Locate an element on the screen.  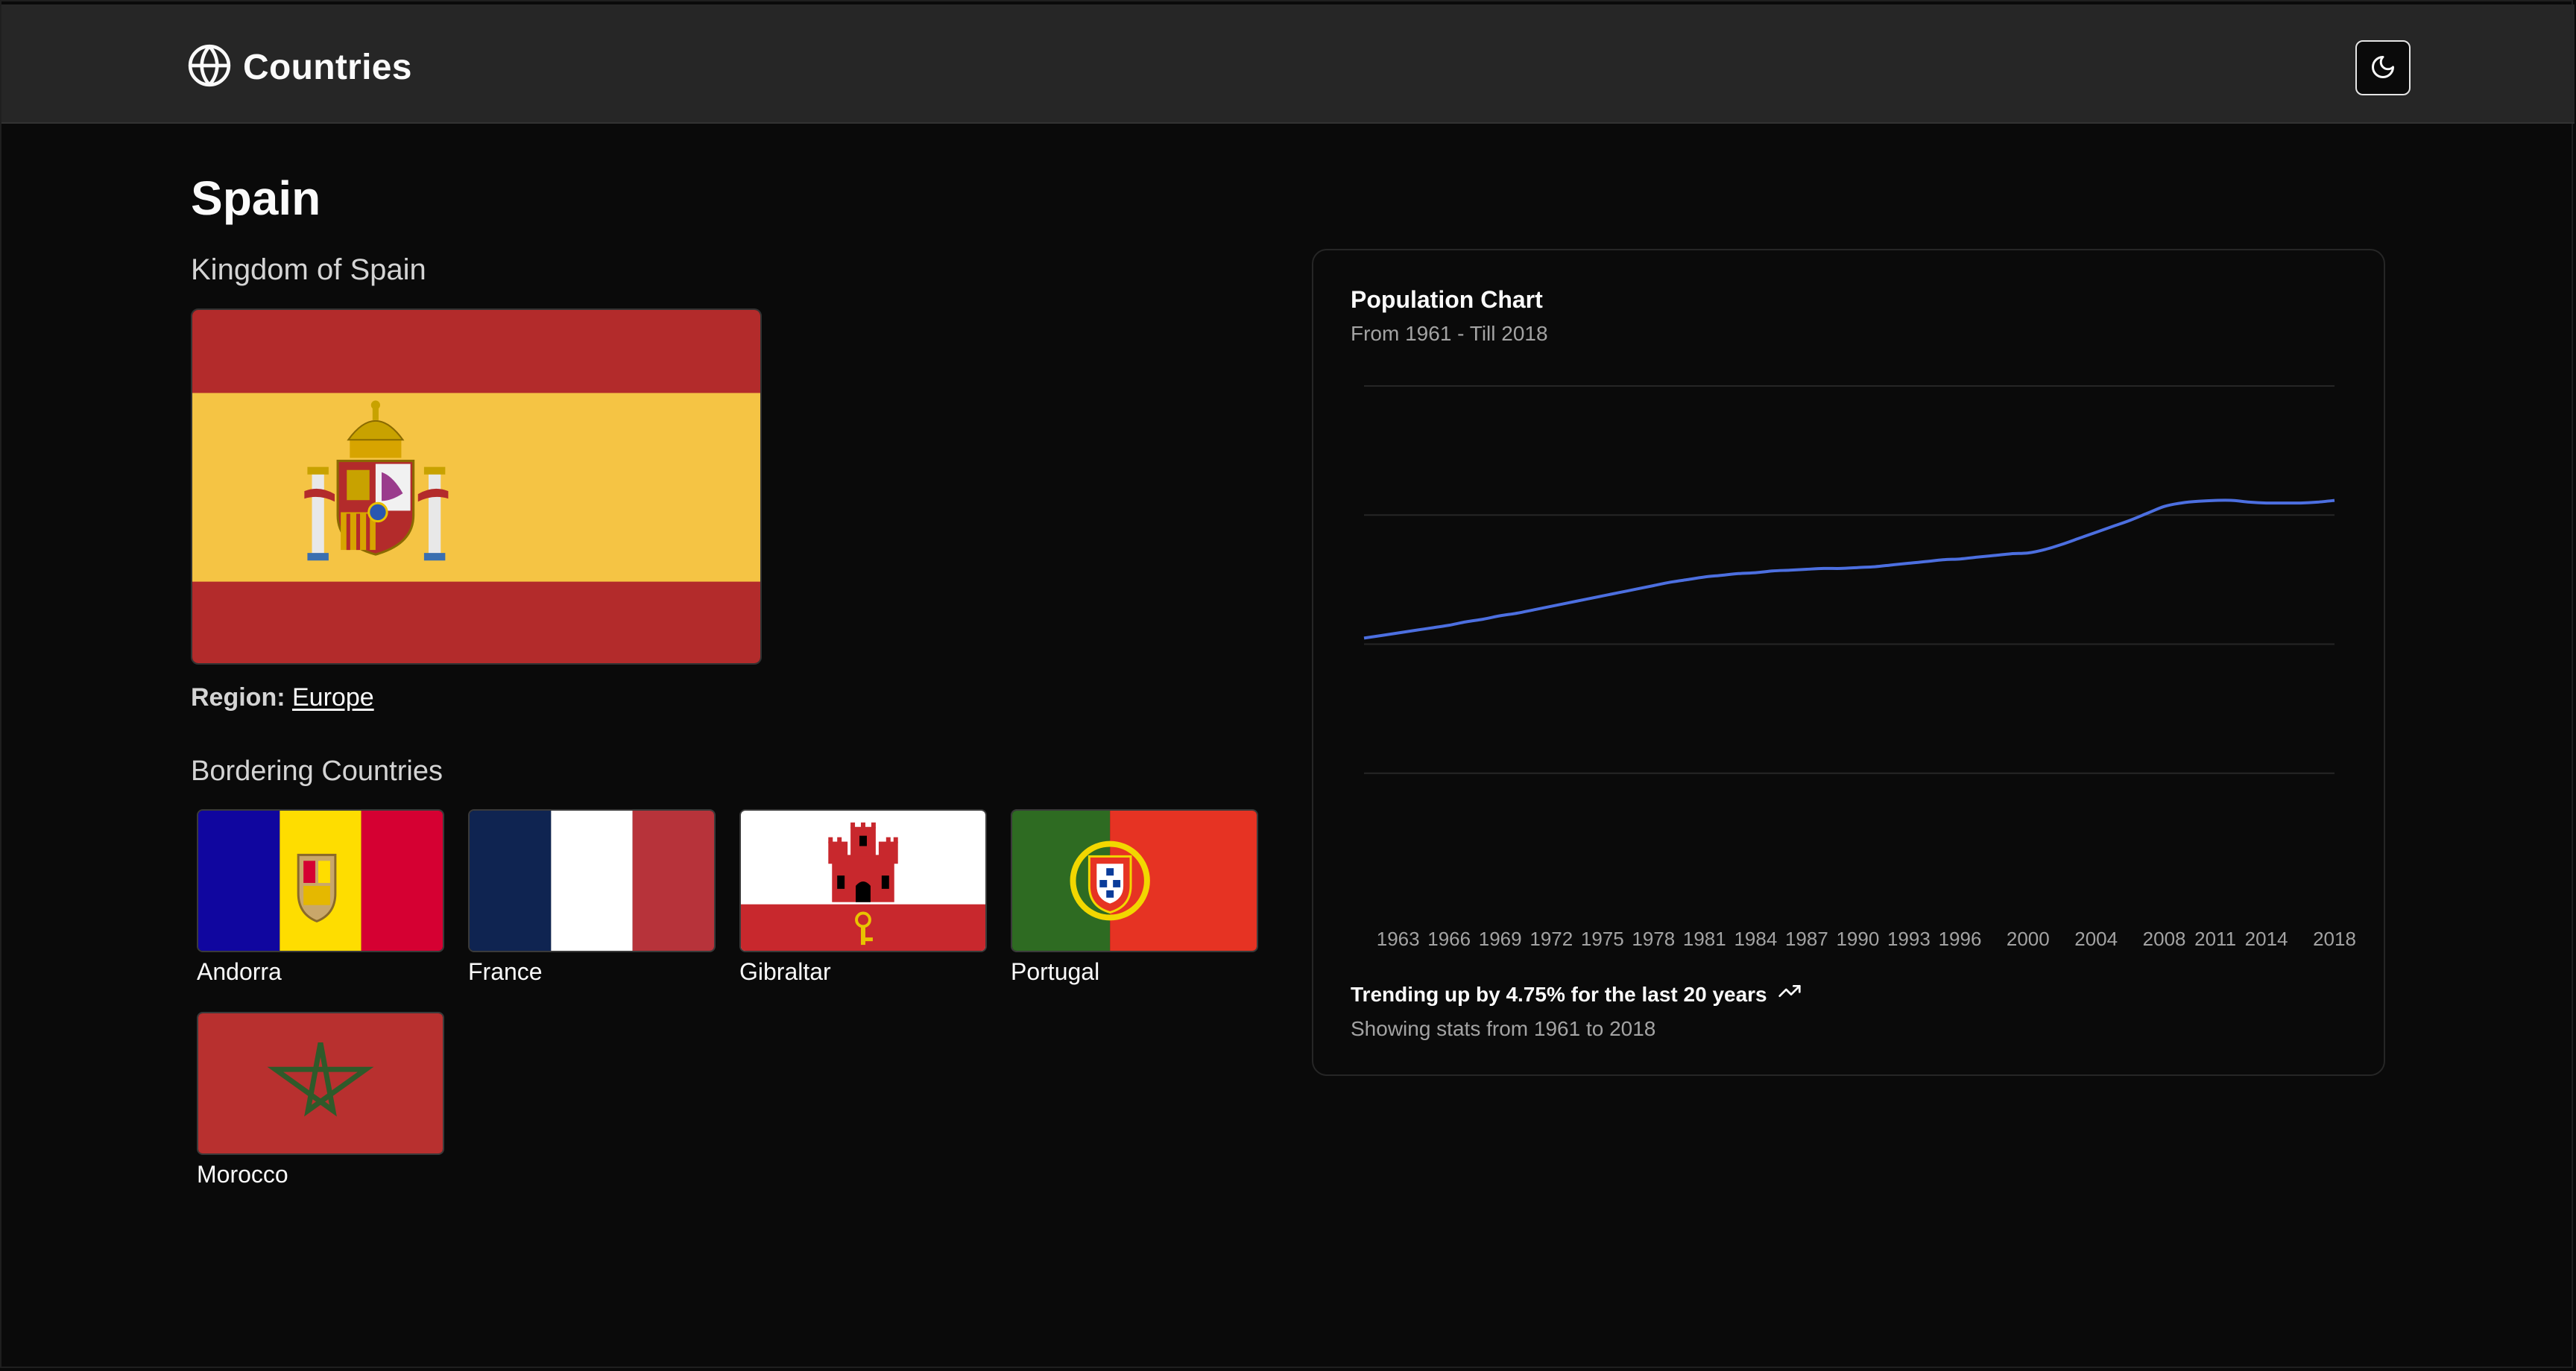
border-country-name: France is located at coordinates (505, 971).